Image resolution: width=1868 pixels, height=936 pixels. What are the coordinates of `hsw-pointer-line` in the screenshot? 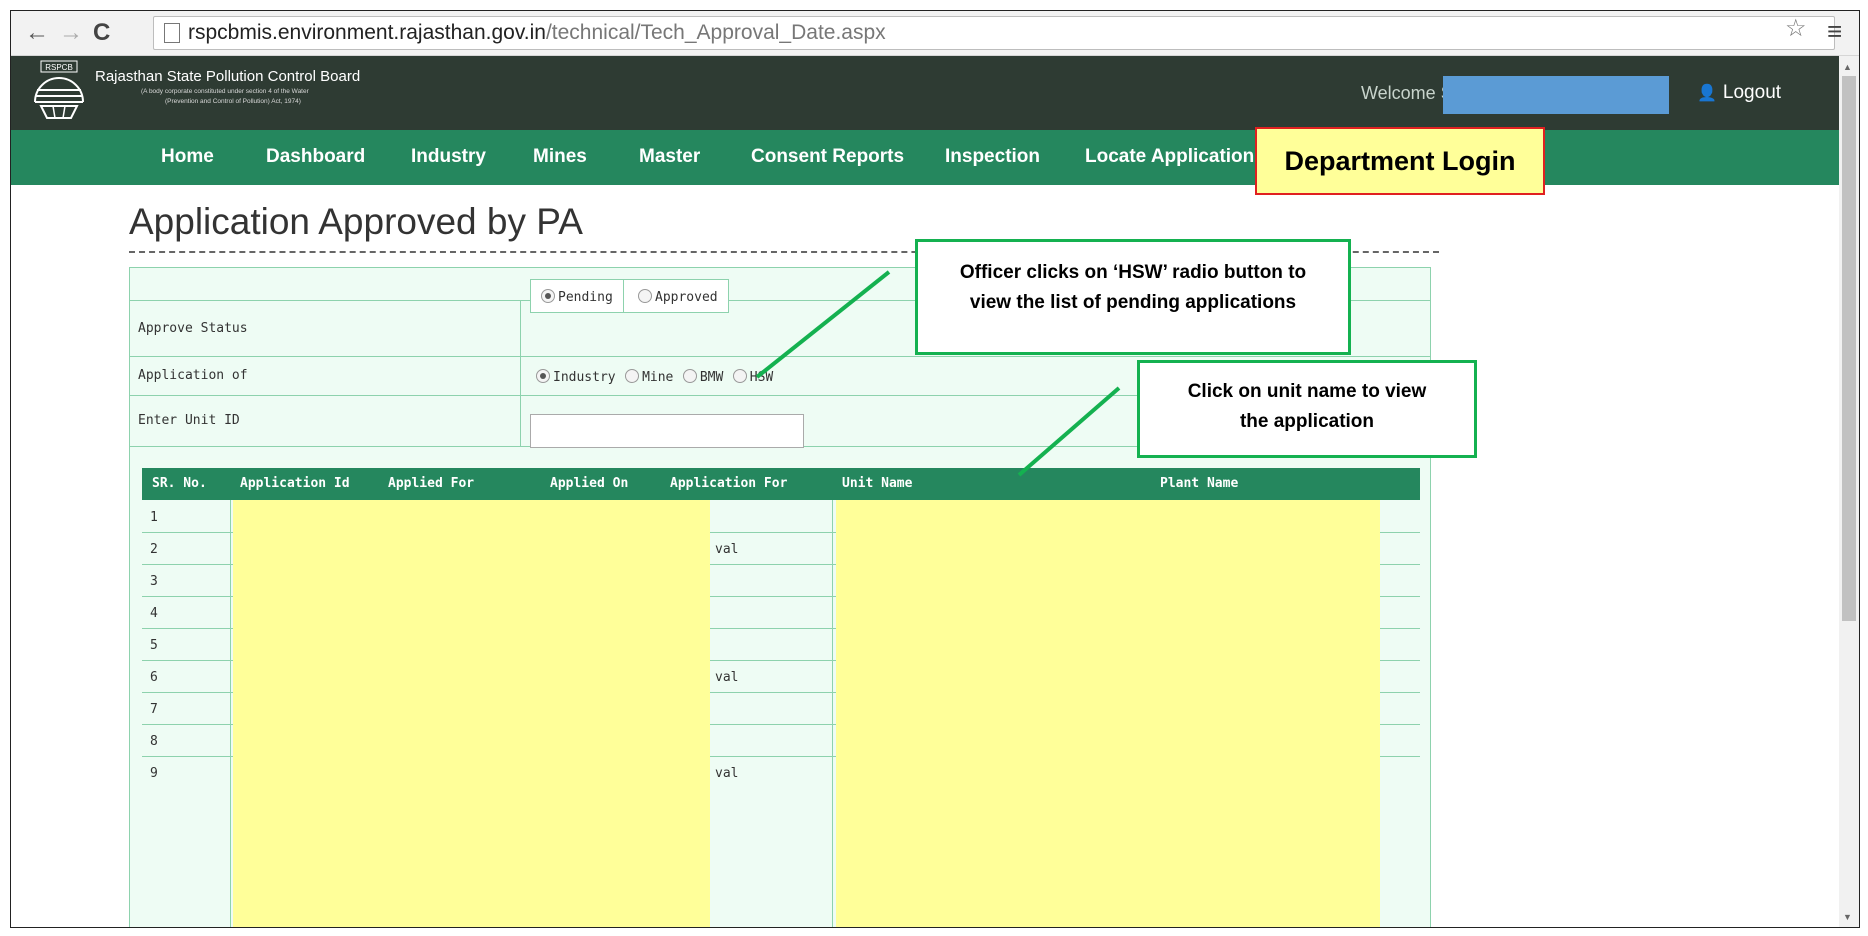 It's located at (823, 324).